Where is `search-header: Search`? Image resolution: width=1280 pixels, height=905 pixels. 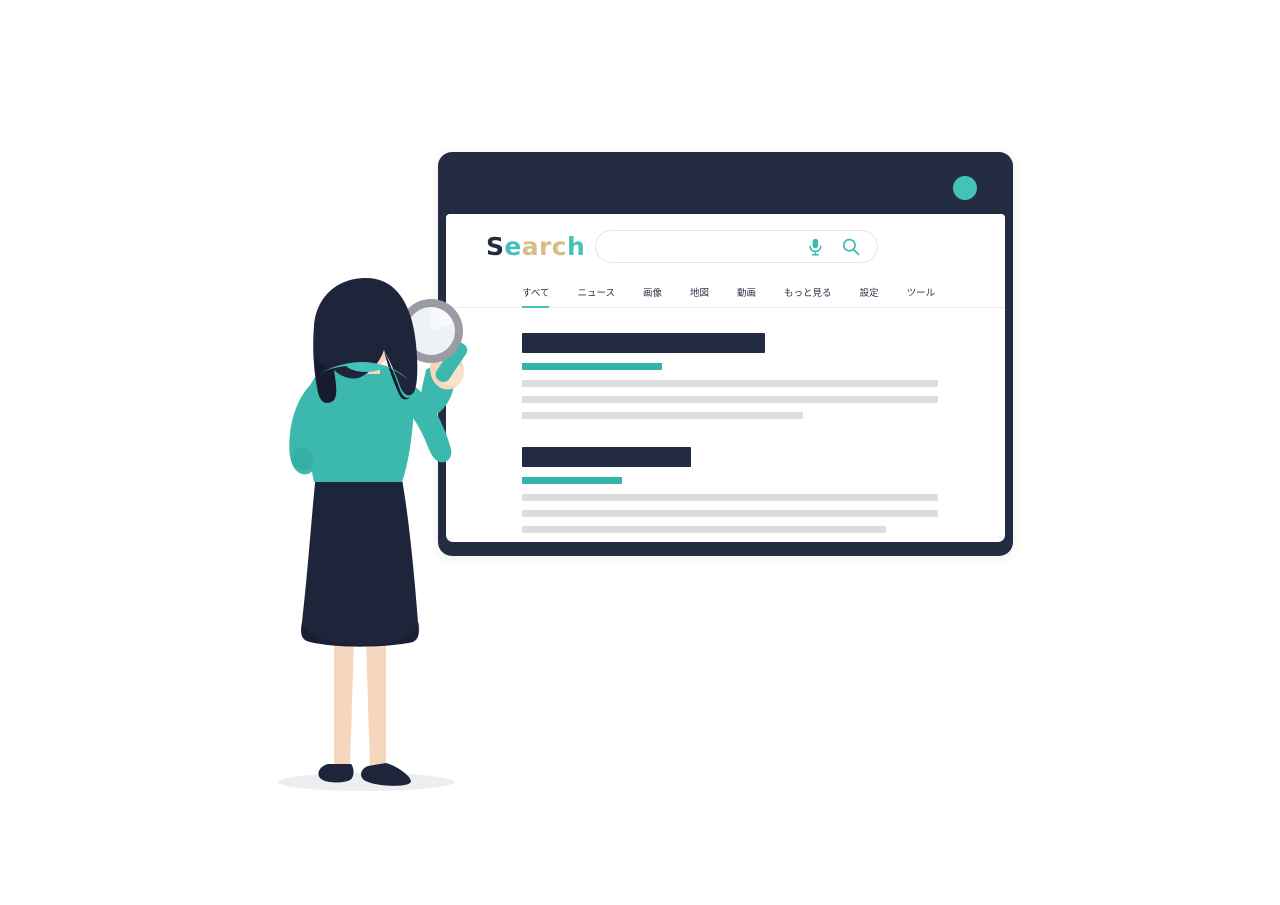 search-header: Search is located at coordinates (725, 247).